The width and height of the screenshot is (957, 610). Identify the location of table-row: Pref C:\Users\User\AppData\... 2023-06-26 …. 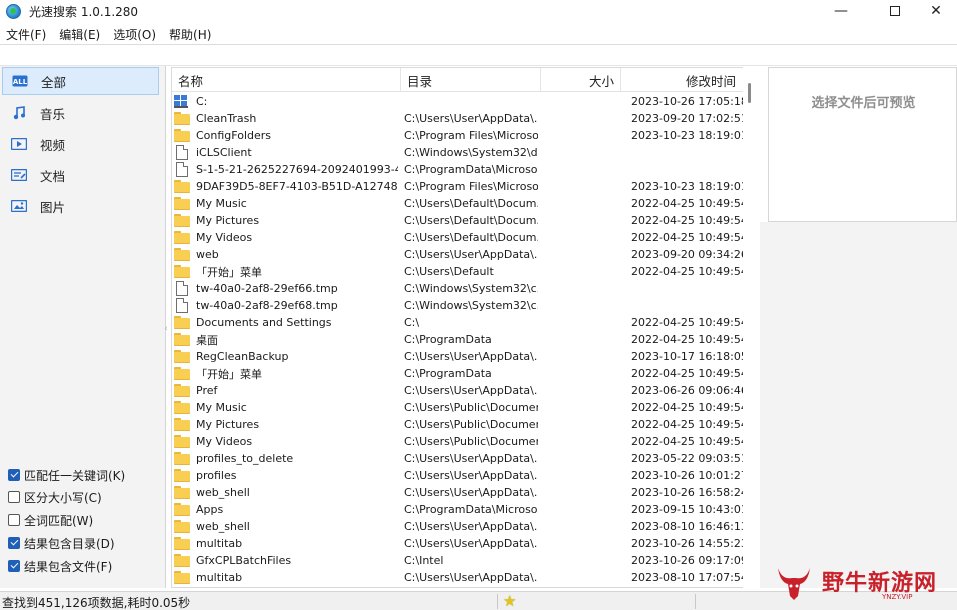
(460, 390).